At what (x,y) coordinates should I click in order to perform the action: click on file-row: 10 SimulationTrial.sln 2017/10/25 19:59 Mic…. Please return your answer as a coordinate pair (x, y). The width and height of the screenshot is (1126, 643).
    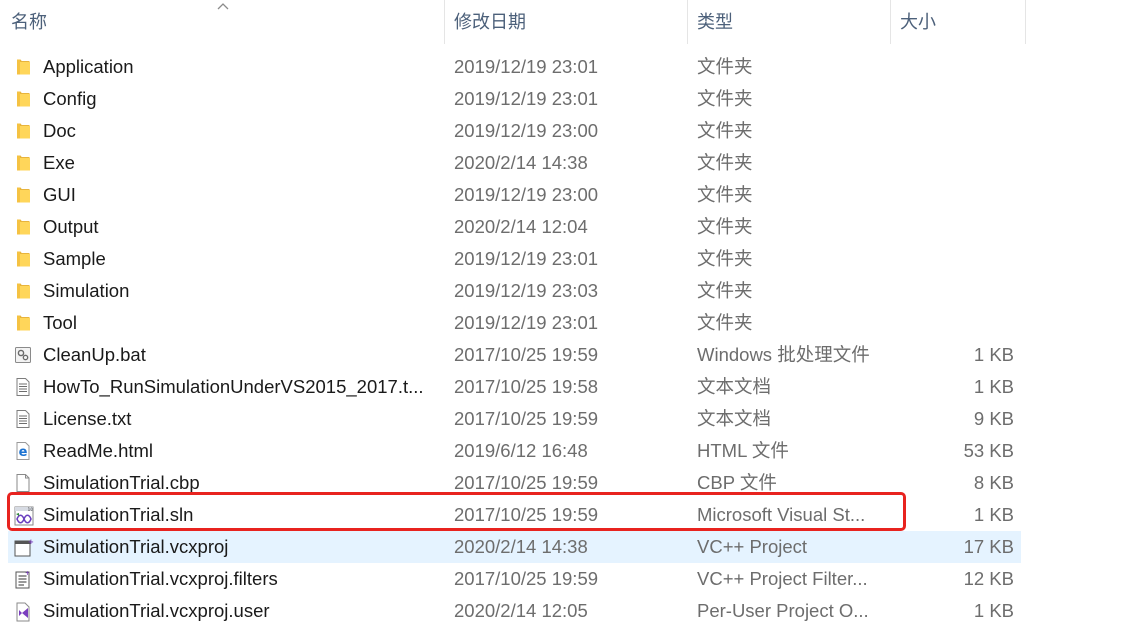
    Looking at the image, I should click on (514, 515).